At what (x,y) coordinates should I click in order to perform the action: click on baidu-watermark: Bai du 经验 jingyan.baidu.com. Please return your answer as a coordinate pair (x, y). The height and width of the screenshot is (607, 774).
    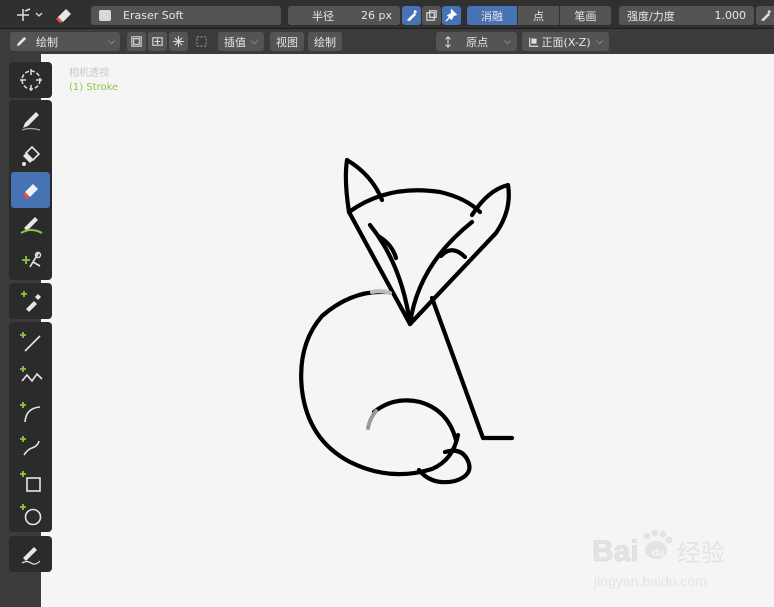
    Looking at the image, I should click on (667, 560).